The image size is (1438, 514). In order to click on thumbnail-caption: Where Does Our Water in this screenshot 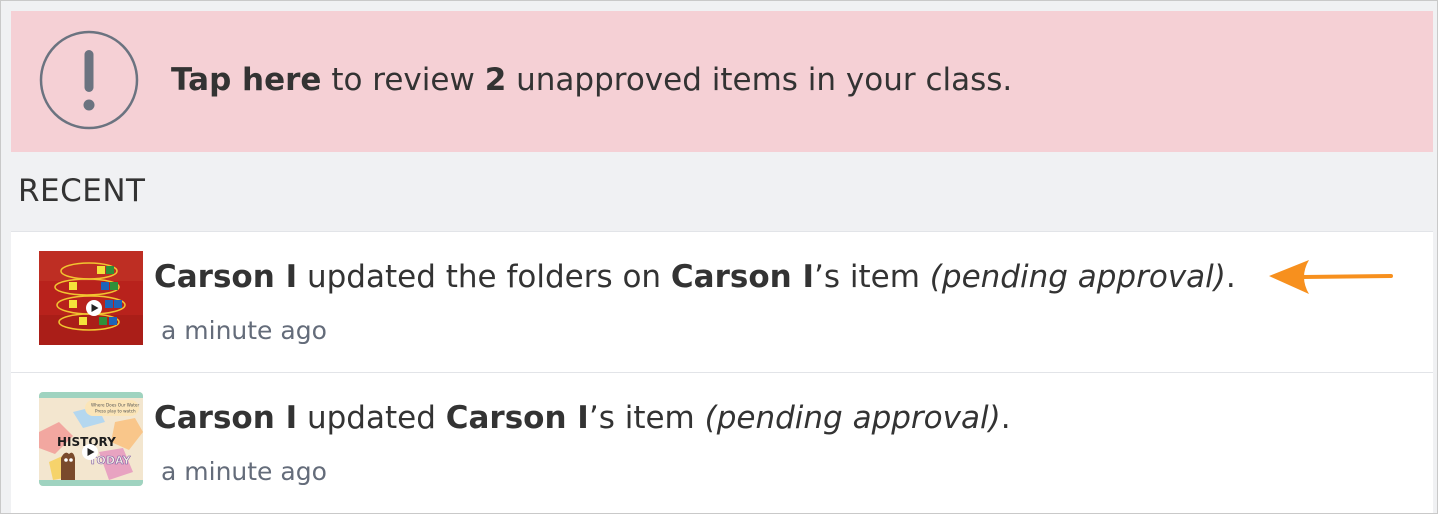, I will do `click(115, 405)`.